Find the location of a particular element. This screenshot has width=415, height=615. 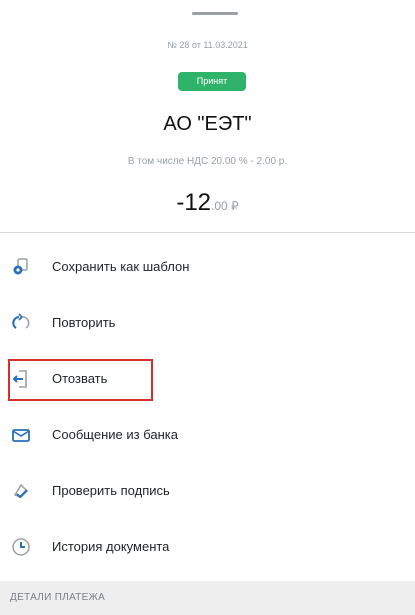

document-history-label: История документа is located at coordinates (111, 546).